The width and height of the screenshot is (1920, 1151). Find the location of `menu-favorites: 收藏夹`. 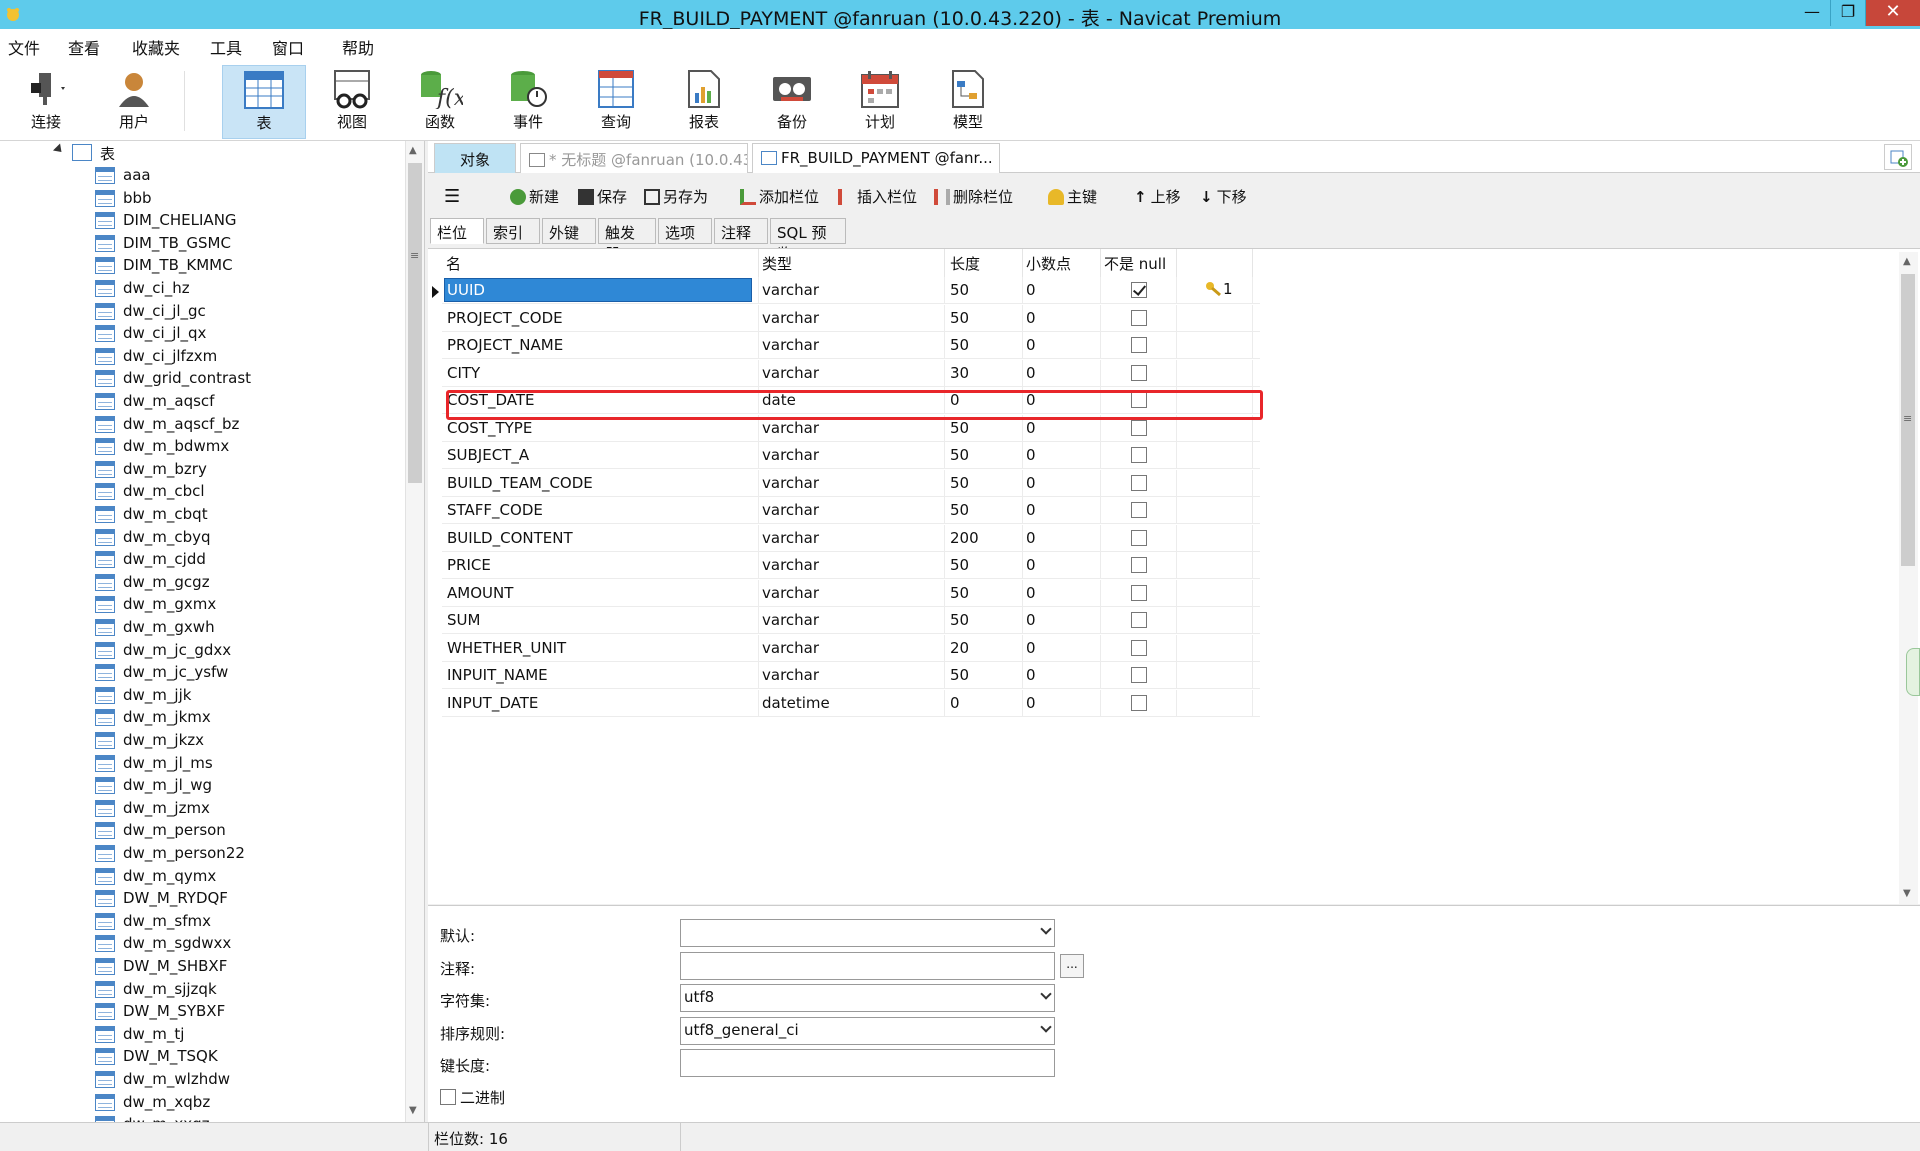

menu-favorites: 收藏夹 is located at coordinates (156, 47).